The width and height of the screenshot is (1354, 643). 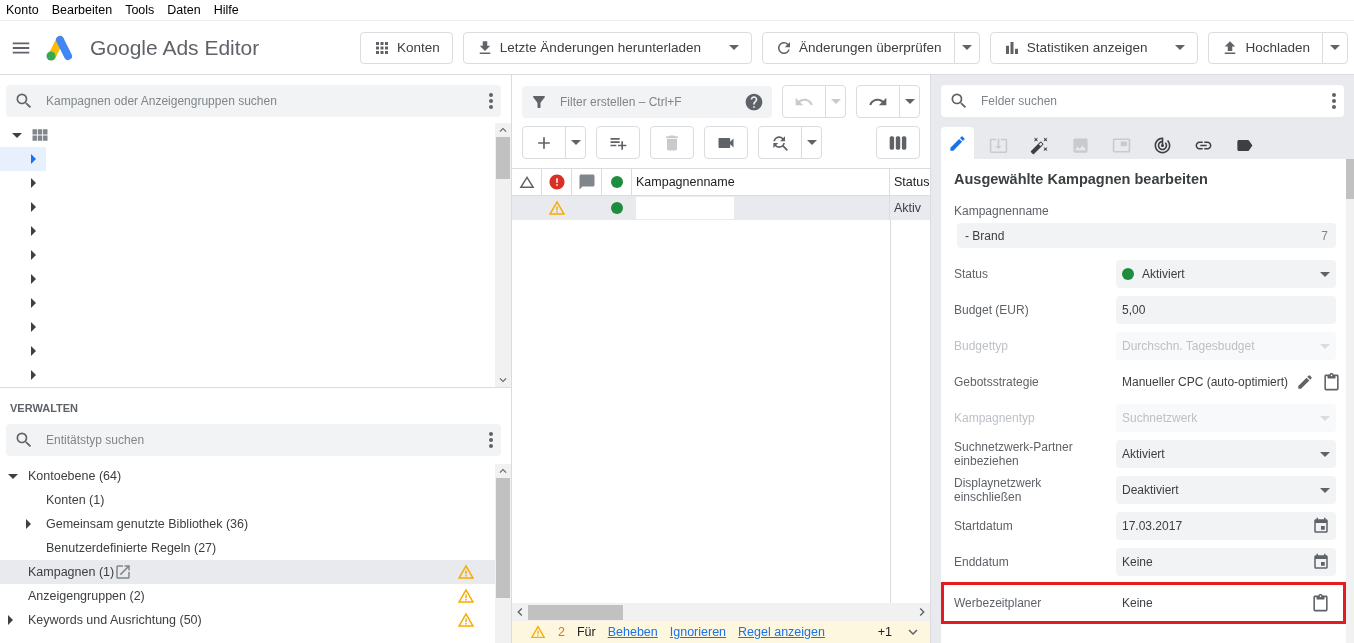 What do you see at coordinates (982, 346) in the screenshot?
I see `field-label: Budgettyp` at bounding box center [982, 346].